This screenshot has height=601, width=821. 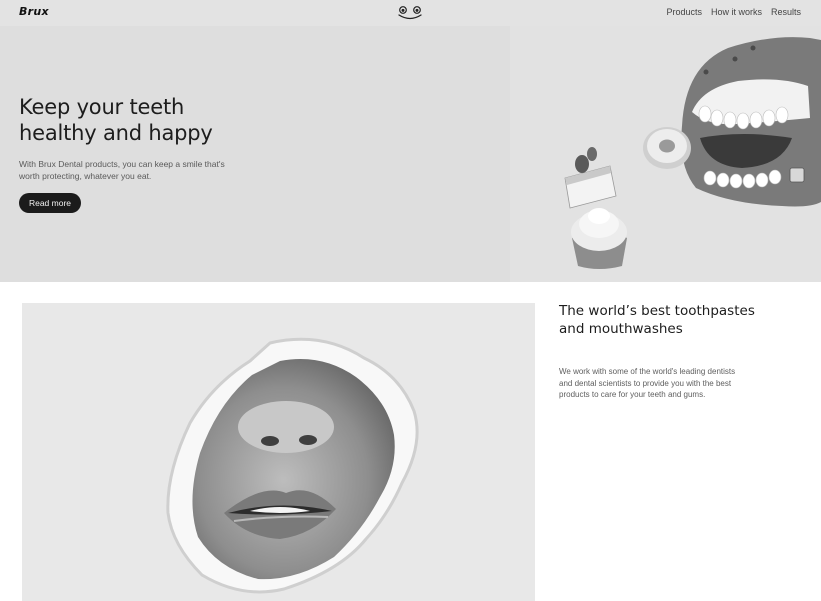 I want to click on nav-link-how-it-works: How it works, so click(x=736, y=12).